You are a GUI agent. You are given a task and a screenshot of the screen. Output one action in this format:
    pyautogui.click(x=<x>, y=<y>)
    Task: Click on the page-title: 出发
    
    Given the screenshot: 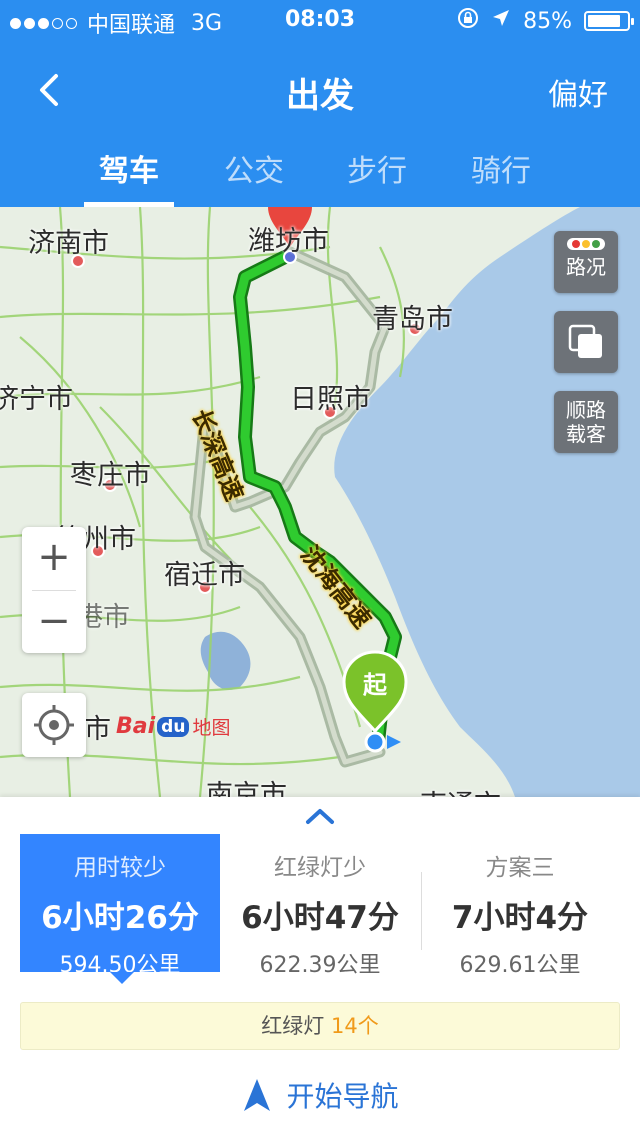 What is the action you would take?
    pyautogui.click(x=320, y=96)
    